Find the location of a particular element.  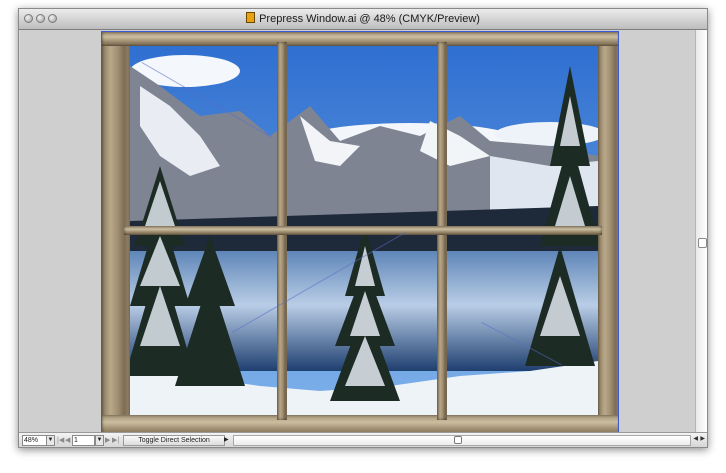

frame-transom is located at coordinates (363, 230).